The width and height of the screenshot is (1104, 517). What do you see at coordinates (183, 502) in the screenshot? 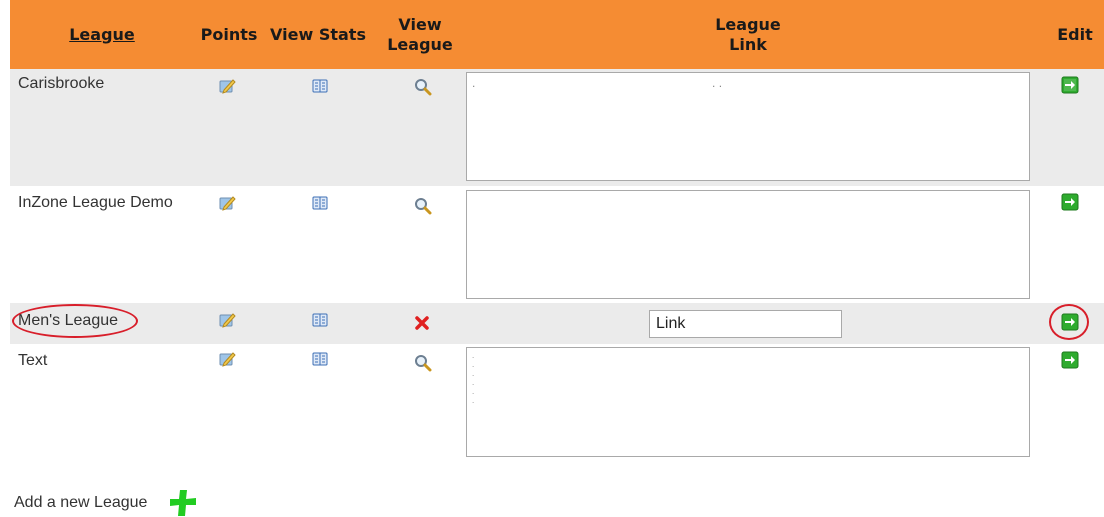
I see `plus-icon` at bounding box center [183, 502].